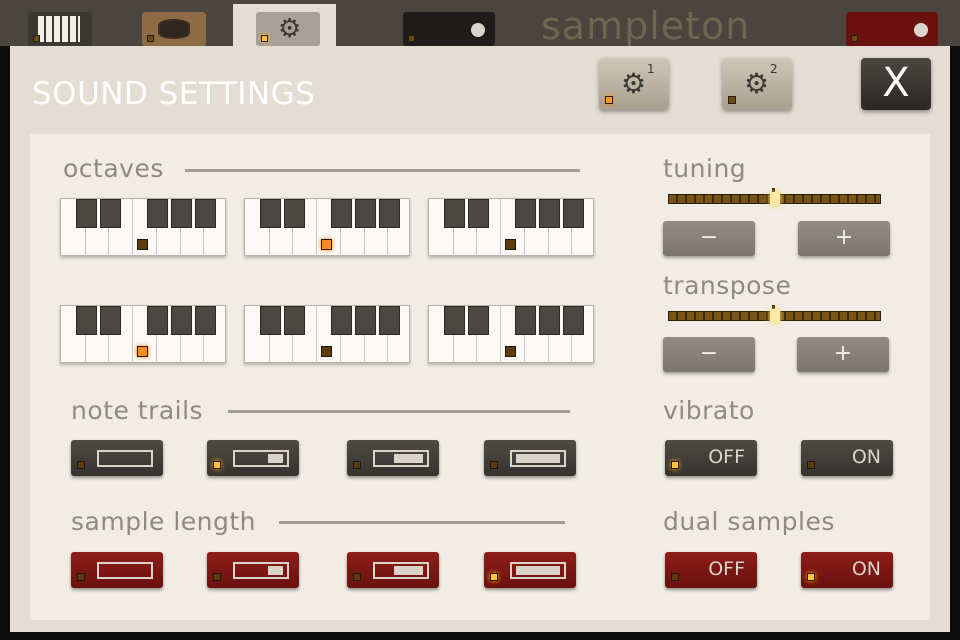 This screenshot has height=640, width=960. What do you see at coordinates (401, 458) in the screenshot?
I see `note-trails-level-indicator` at bounding box center [401, 458].